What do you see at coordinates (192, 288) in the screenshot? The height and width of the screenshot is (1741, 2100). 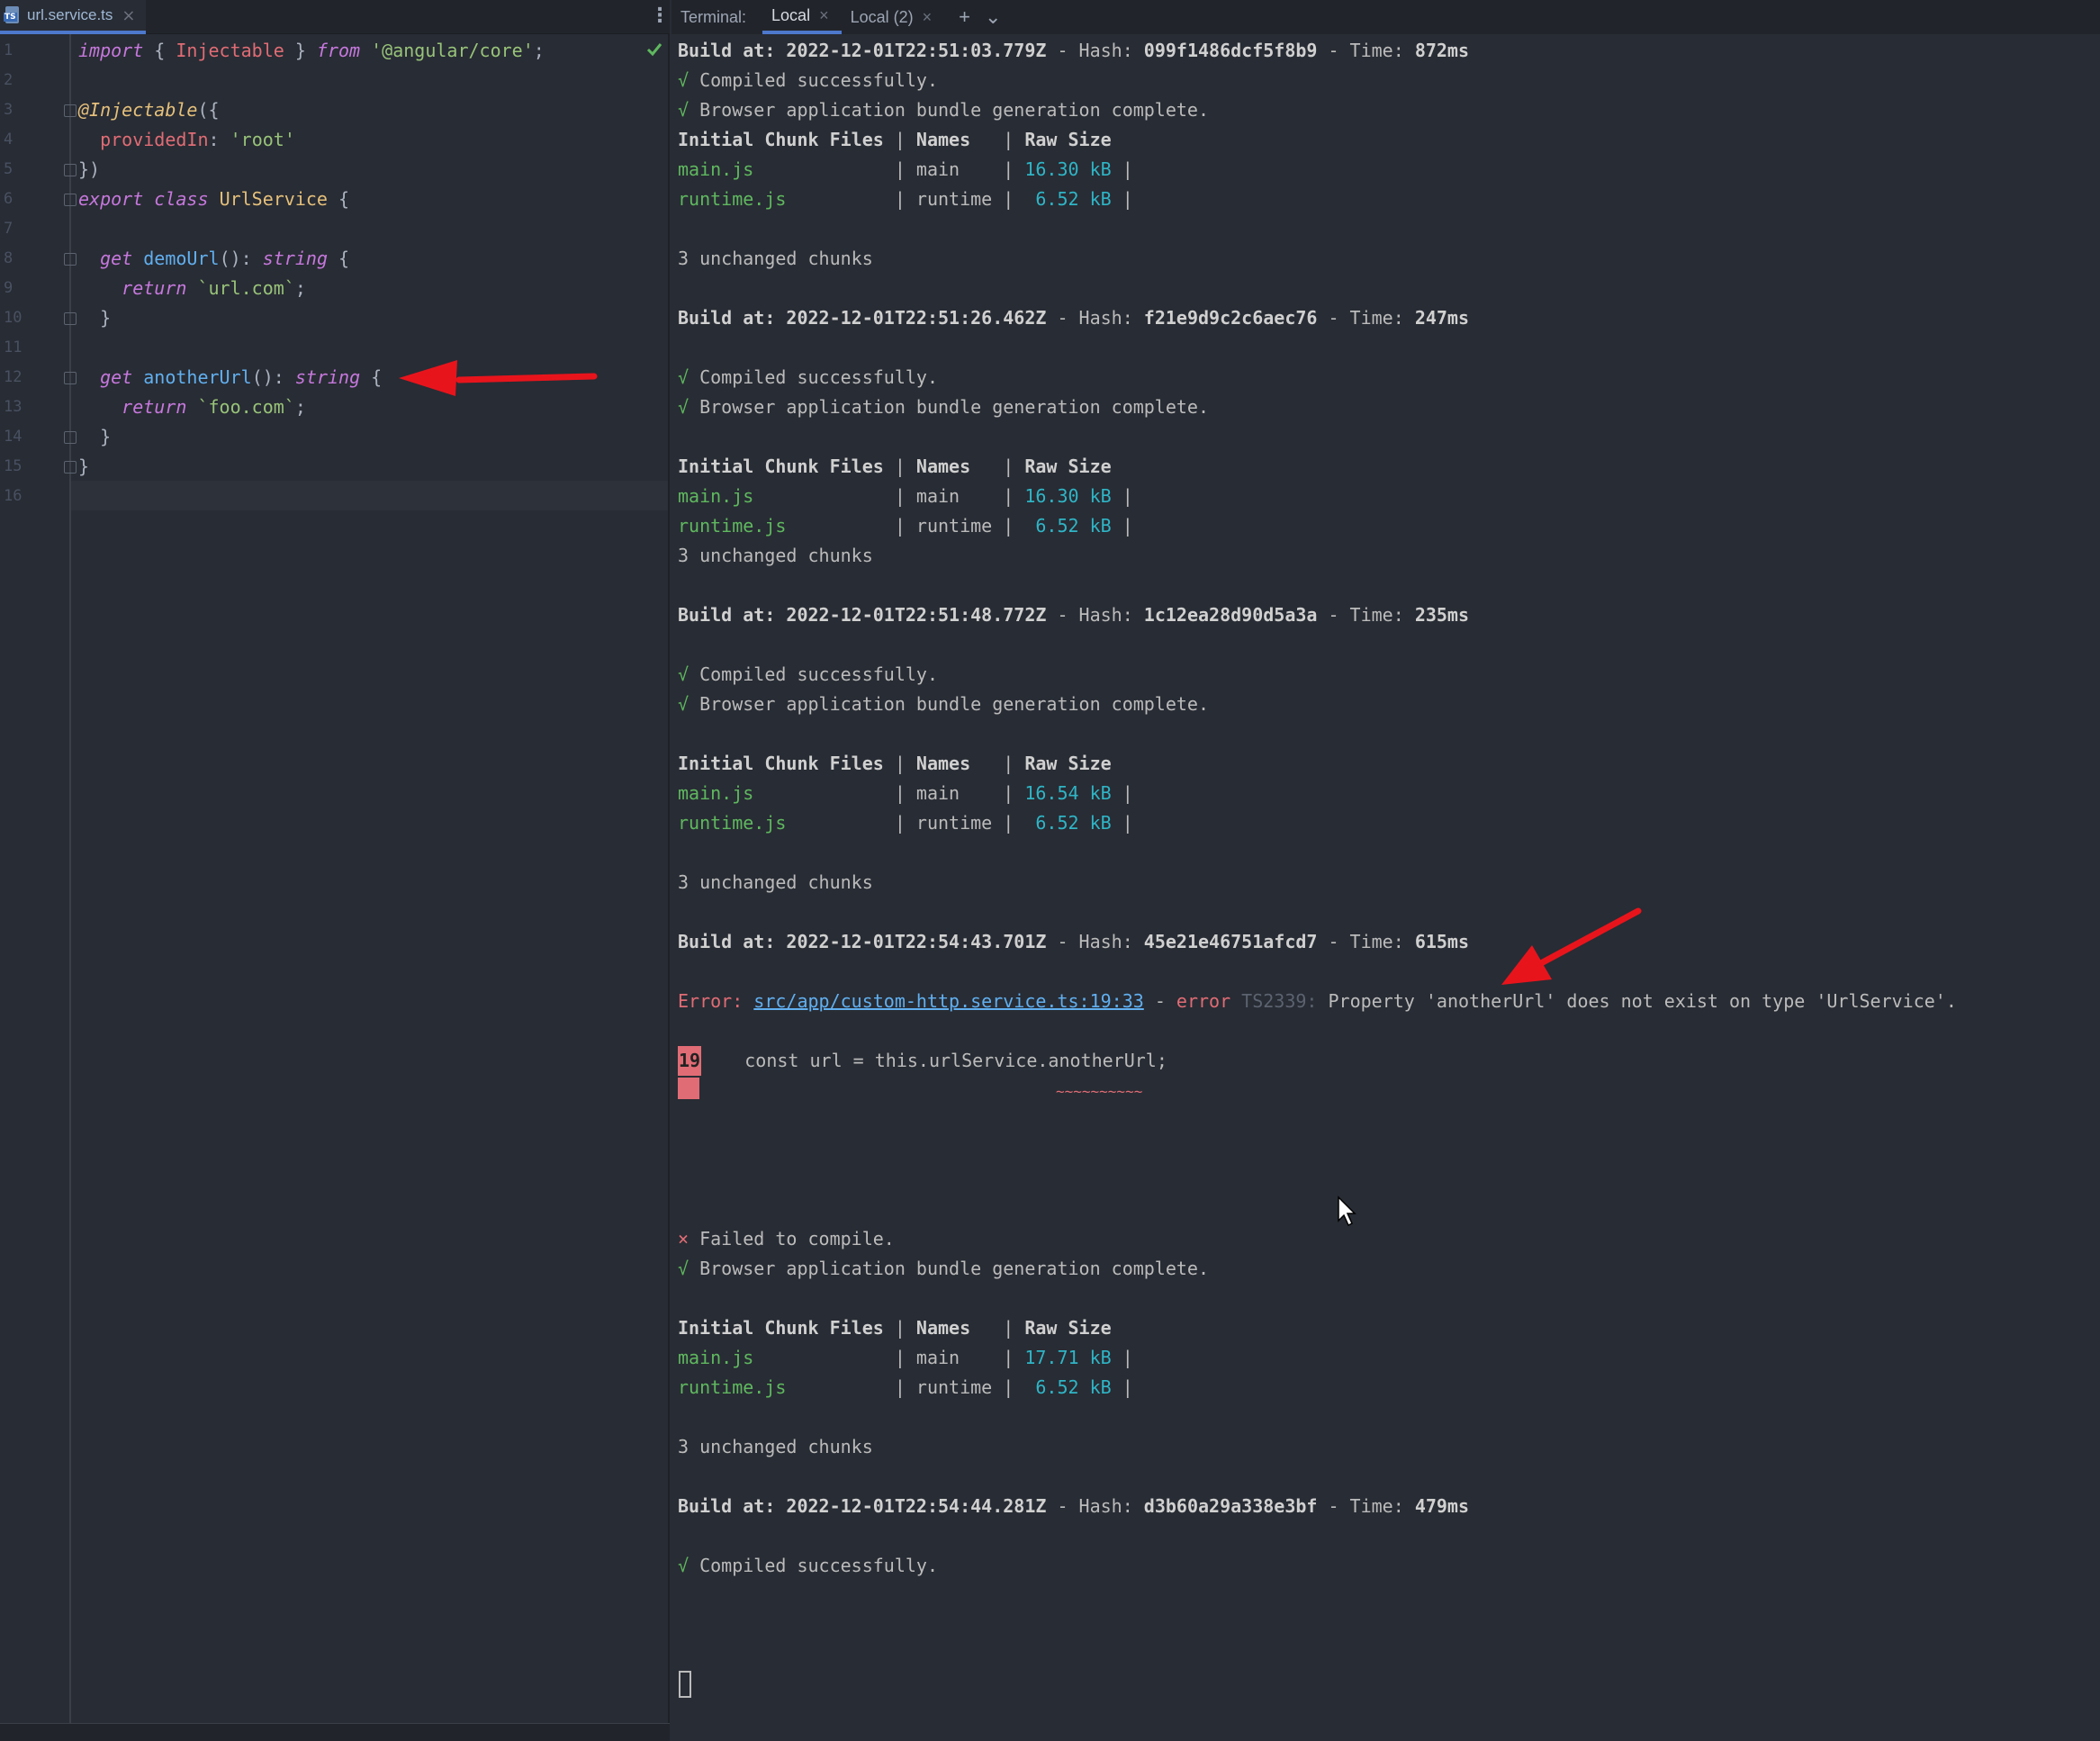 I see `code-line-9: return `url.com`;` at bounding box center [192, 288].